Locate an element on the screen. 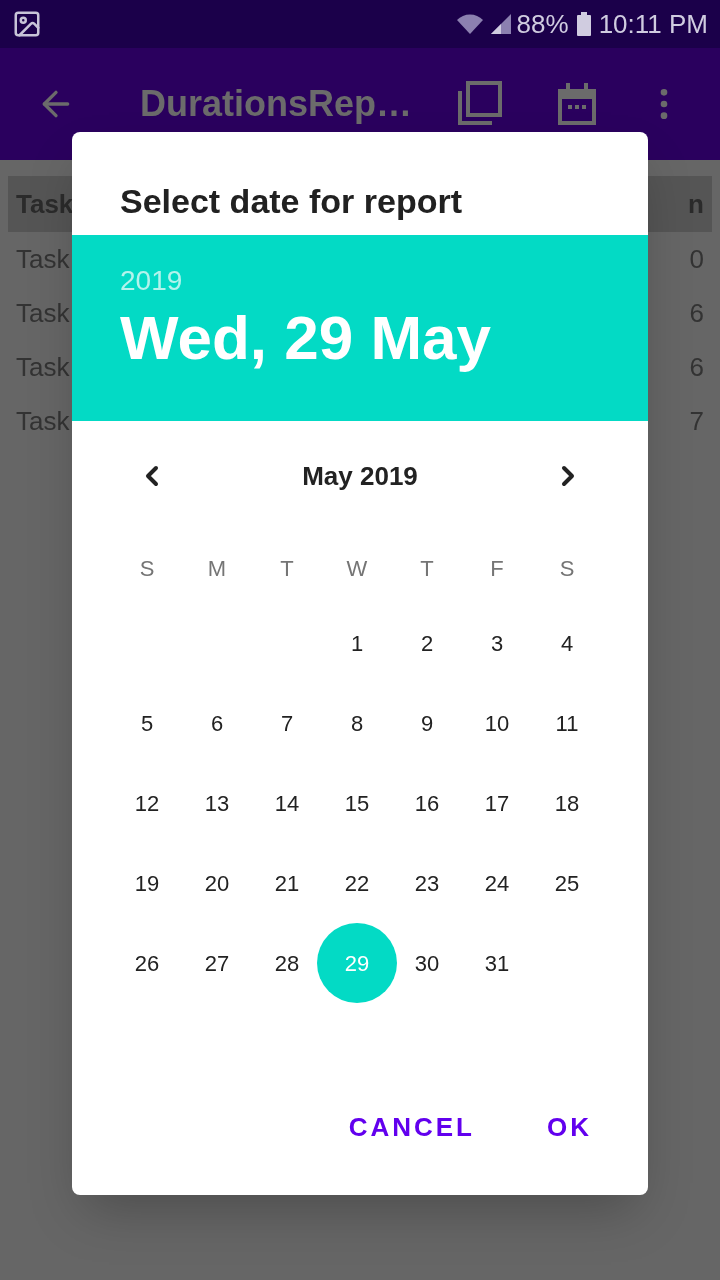  battery-icon is located at coordinates (583, 24).